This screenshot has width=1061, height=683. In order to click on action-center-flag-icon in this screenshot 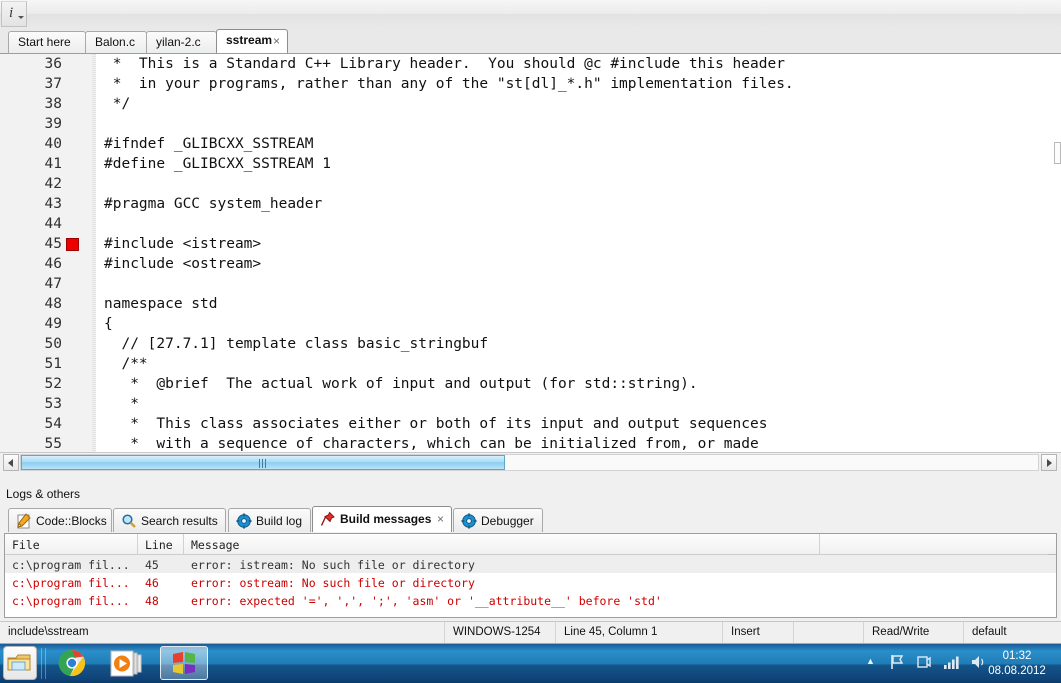, I will do `click(898, 663)`.